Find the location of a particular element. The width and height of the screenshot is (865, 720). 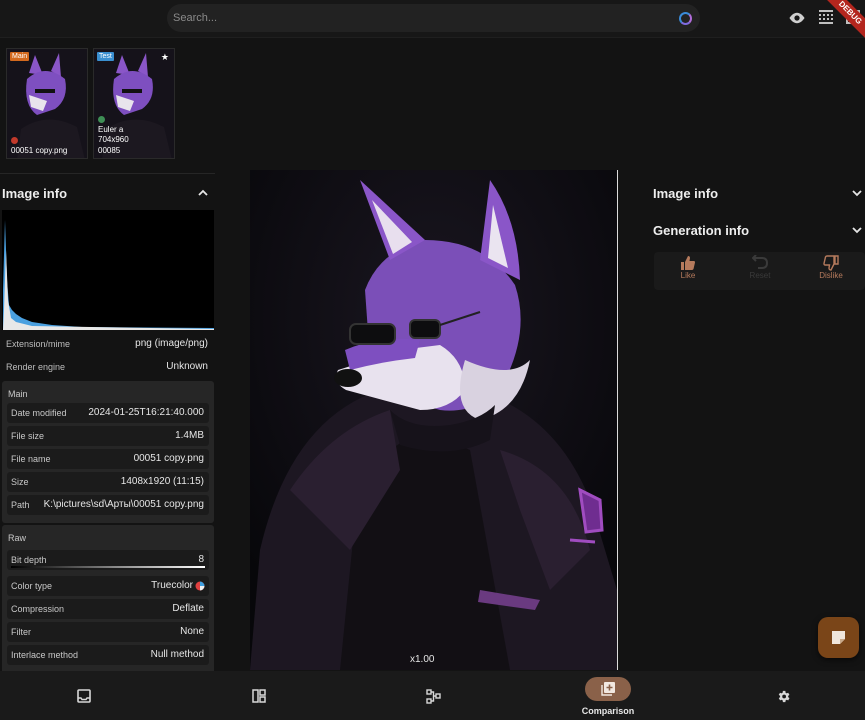

row-key: Interlace method is located at coordinates (45, 655).